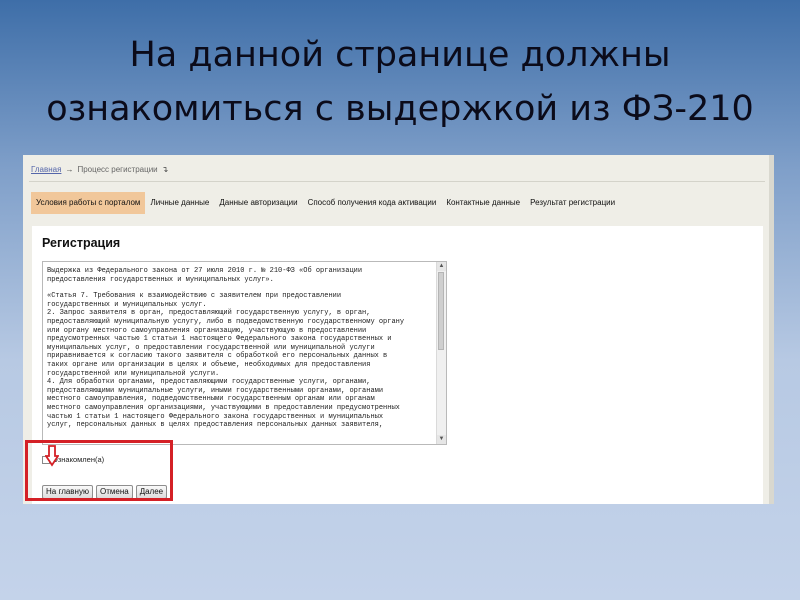  I want to click on tab-portal-terms: Условия работы с порталом, so click(88, 203).